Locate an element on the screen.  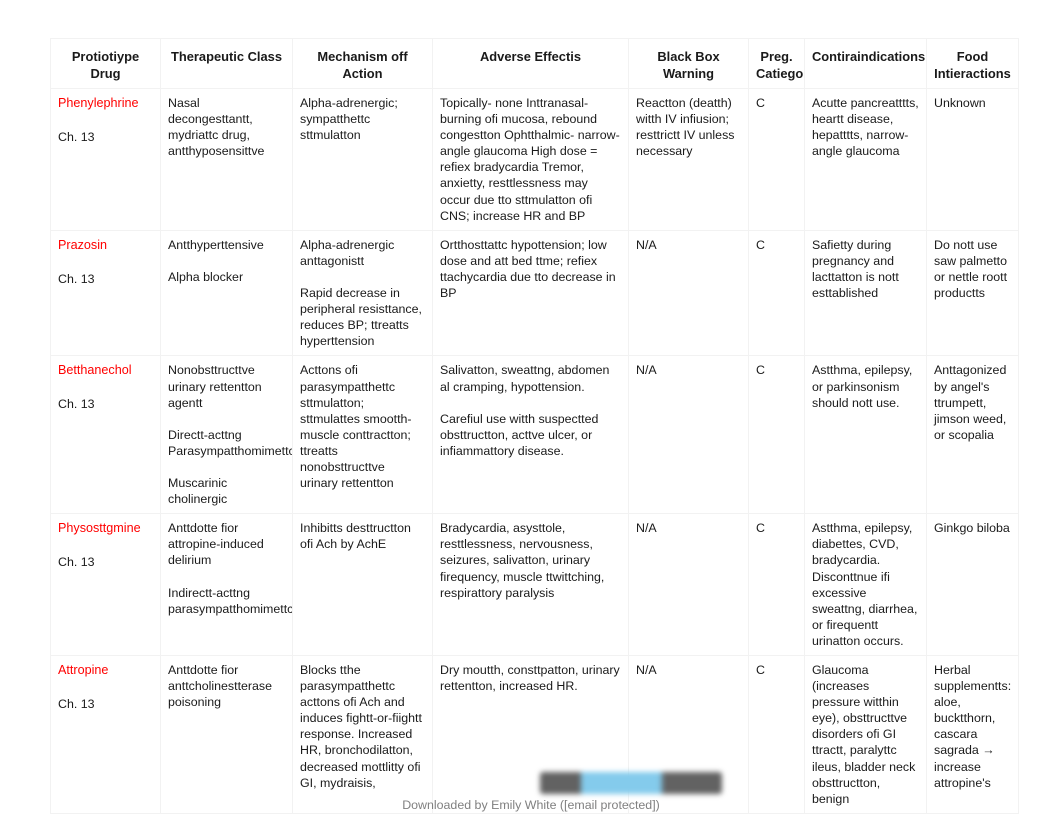
drug-name-cell: Phenylephrine Ch. 13 is located at coordinates (105, 159).